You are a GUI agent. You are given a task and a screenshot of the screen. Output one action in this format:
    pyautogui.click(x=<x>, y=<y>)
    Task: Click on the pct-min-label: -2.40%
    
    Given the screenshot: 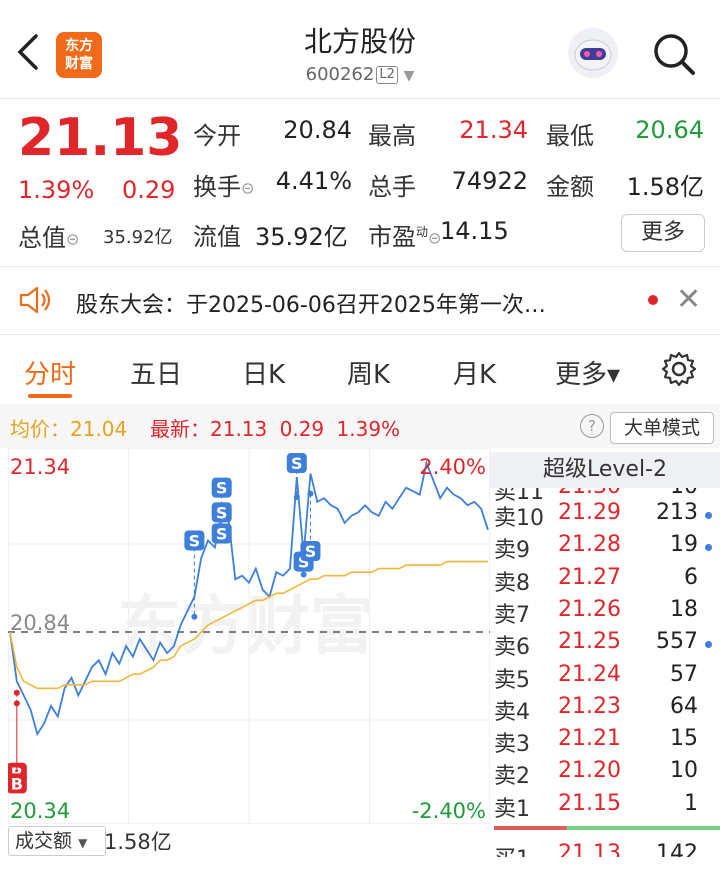 What is the action you would take?
    pyautogui.click(x=449, y=811)
    